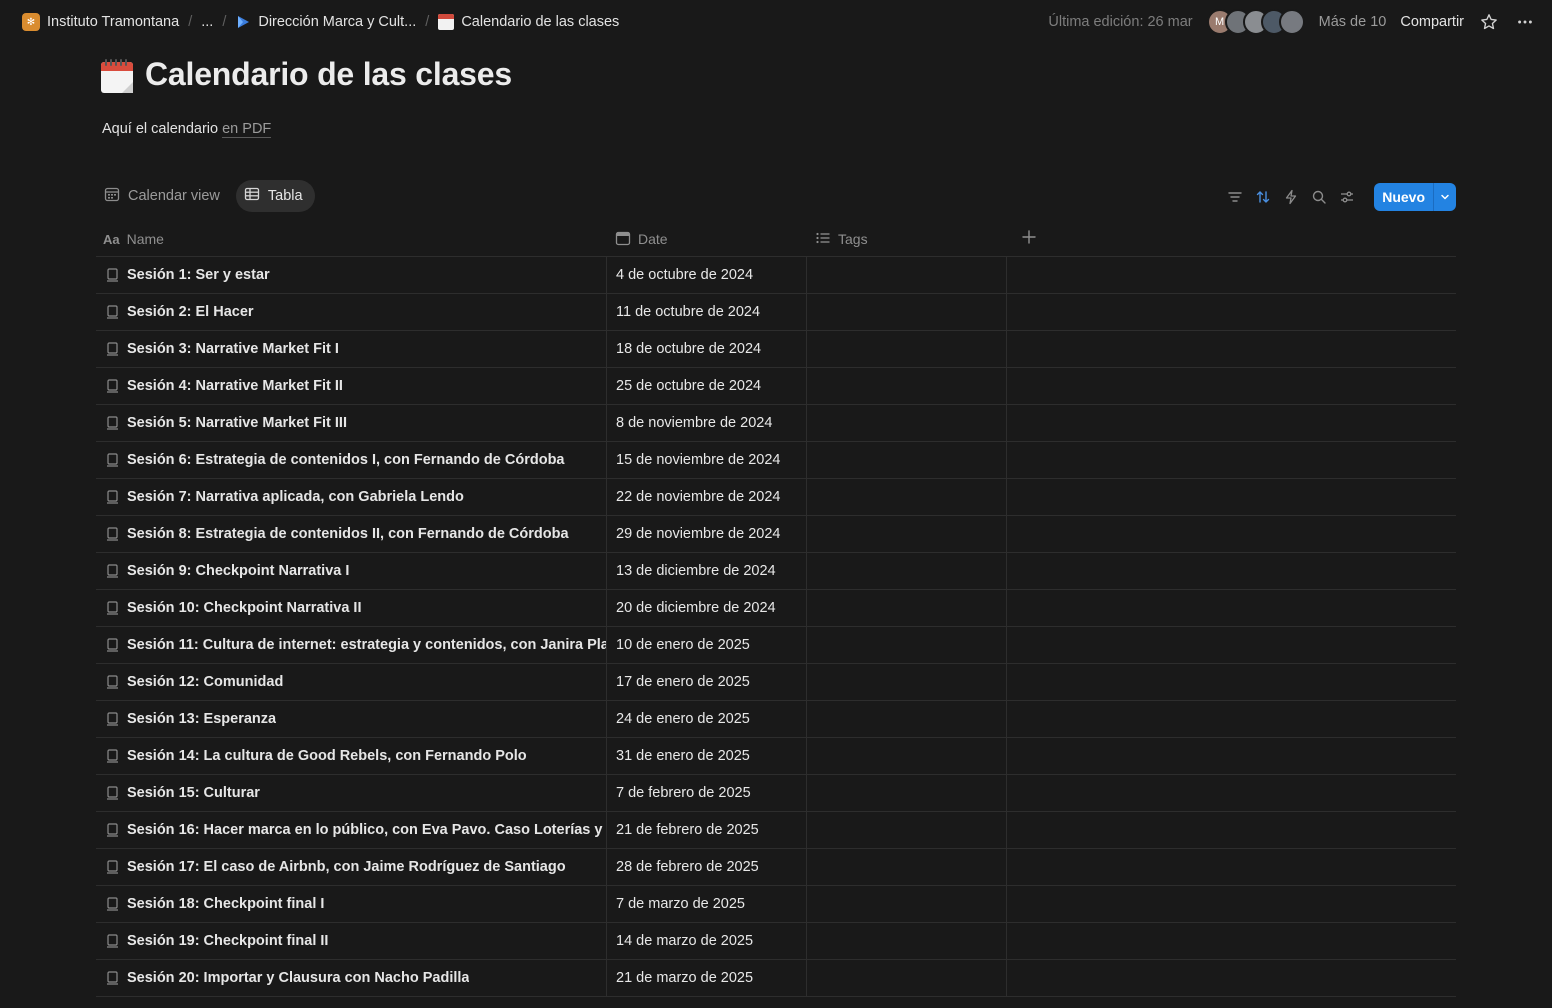 The width and height of the screenshot is (1552, 1008). I want to click on cell-date: 13 de diciembre de 2024, so click(706, 571).